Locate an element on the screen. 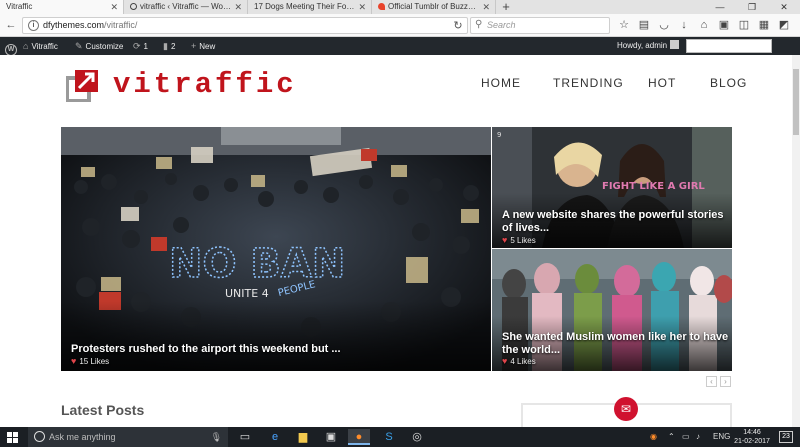 This screenshot has width=800, height=447. extension-icon: ◩ is located at coordinates (784, 25).